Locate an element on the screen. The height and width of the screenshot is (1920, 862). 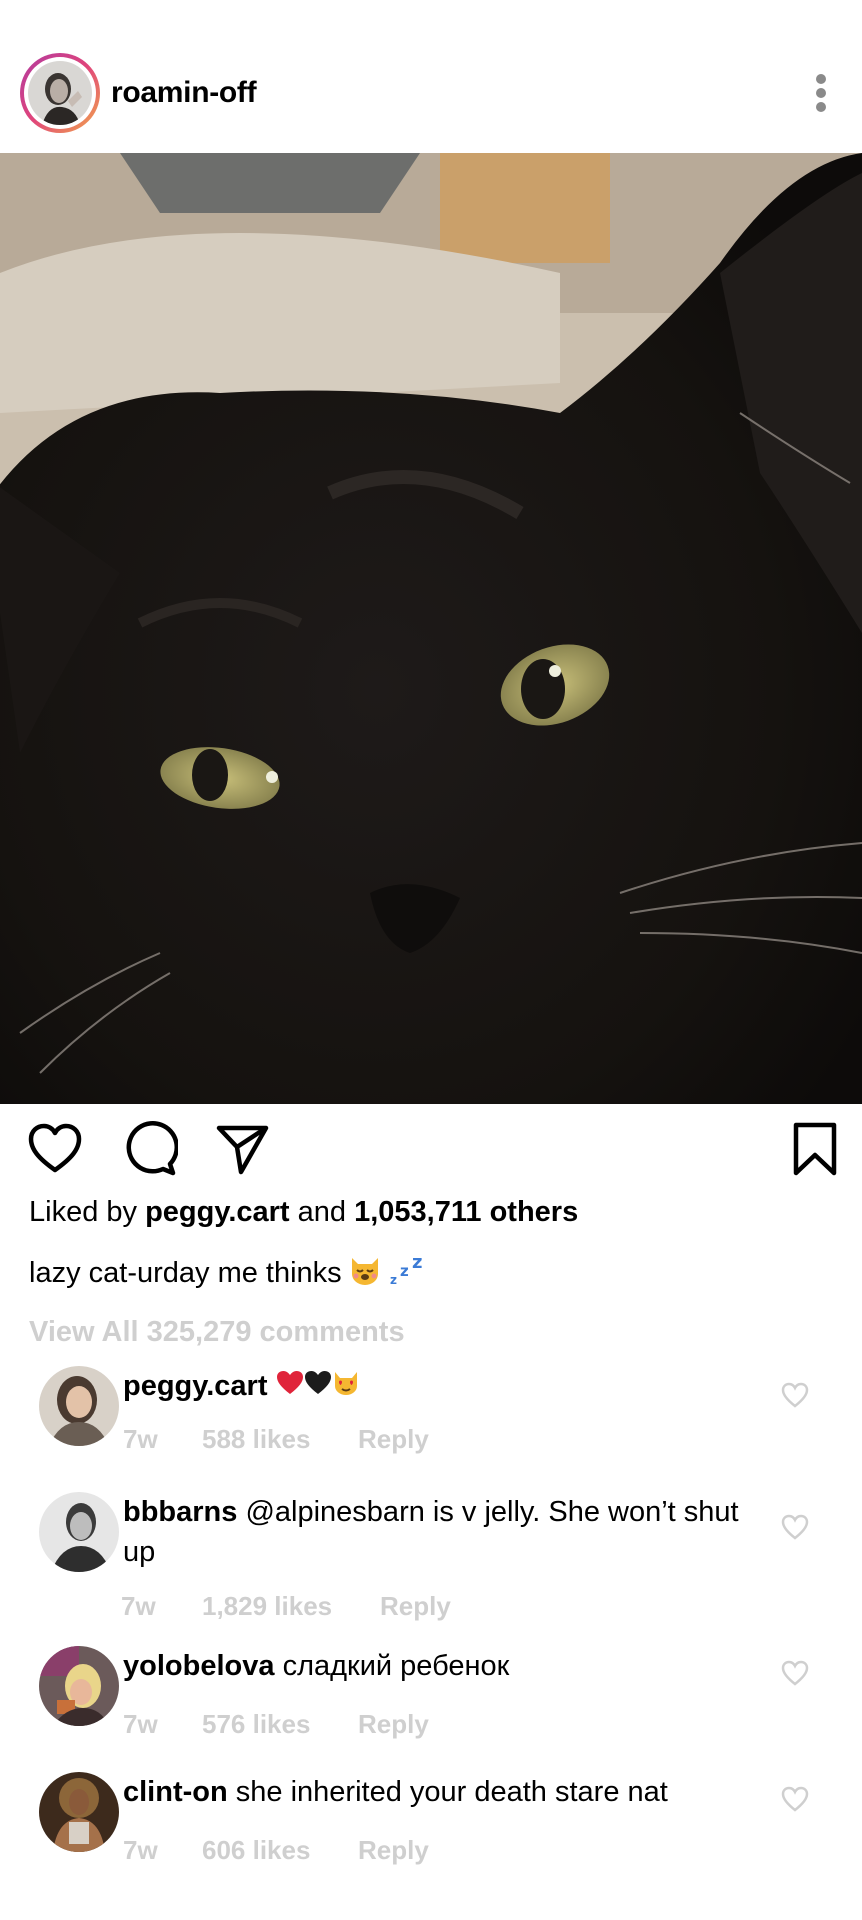
zzz-emoji-icon: z z z is located at coordinates (408, 1273).